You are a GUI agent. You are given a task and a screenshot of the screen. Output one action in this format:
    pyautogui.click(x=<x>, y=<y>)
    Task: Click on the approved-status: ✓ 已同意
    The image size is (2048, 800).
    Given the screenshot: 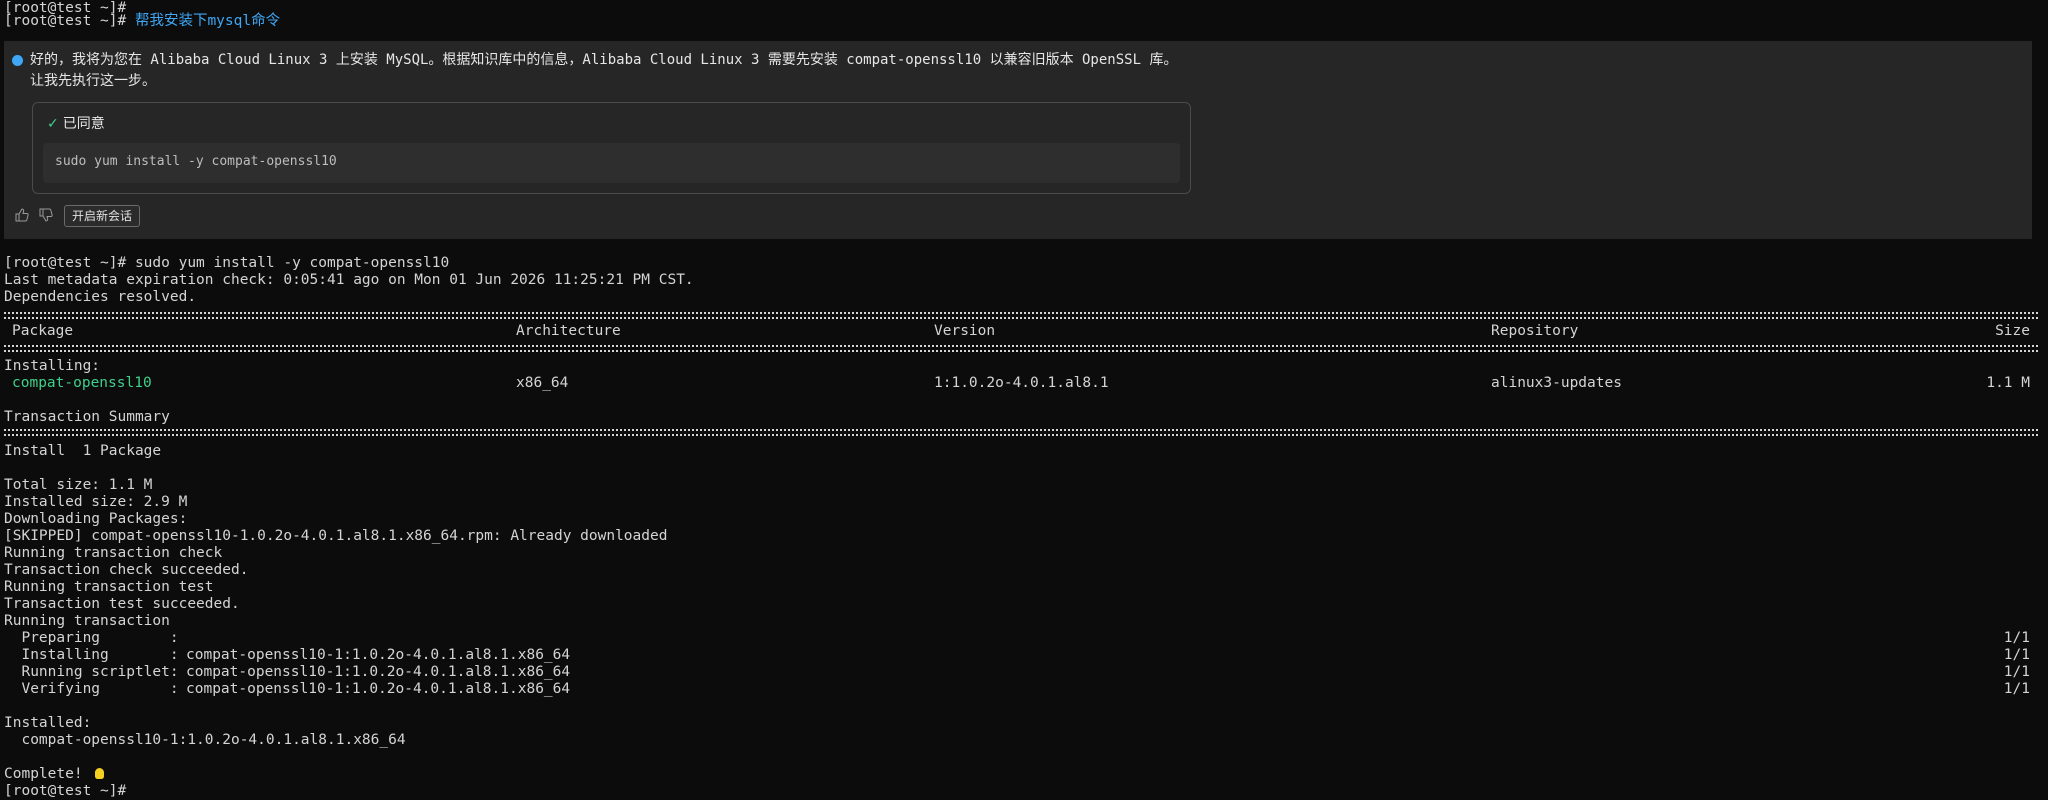 What is the action you would take?
    pyautogui.click(x=76, y=123)
    